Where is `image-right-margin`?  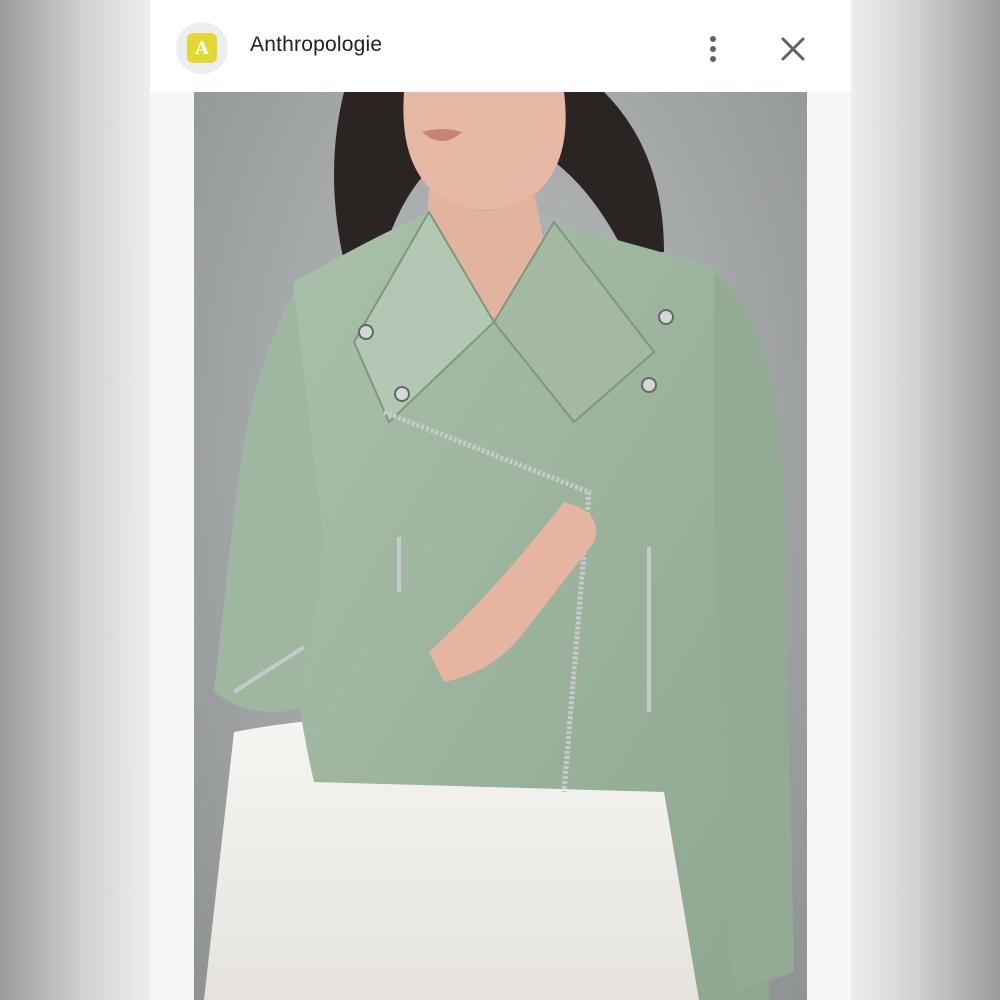 image-right-margin is located at coordinates (829, 546).